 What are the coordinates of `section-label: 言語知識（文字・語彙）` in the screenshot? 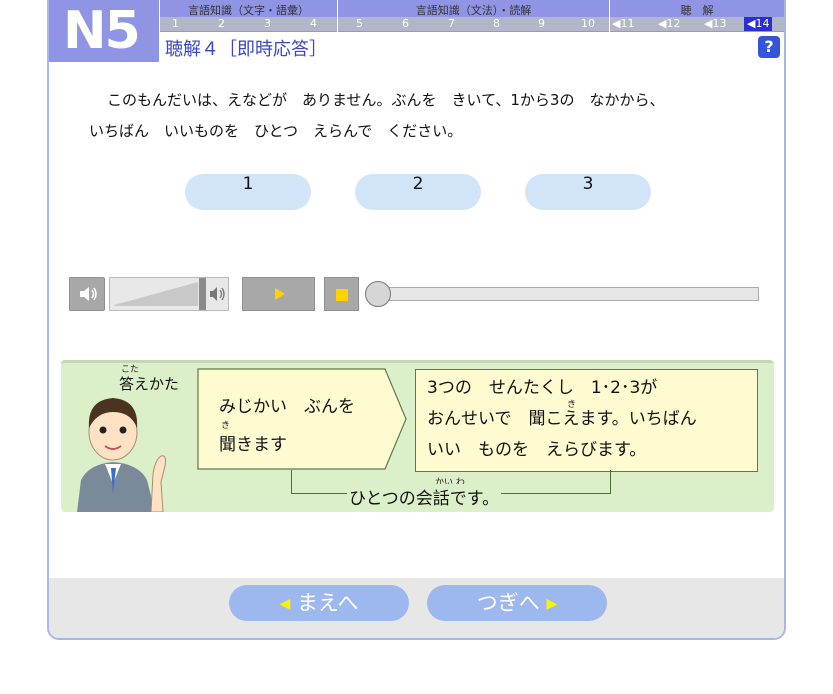 It's located at (248, 10).